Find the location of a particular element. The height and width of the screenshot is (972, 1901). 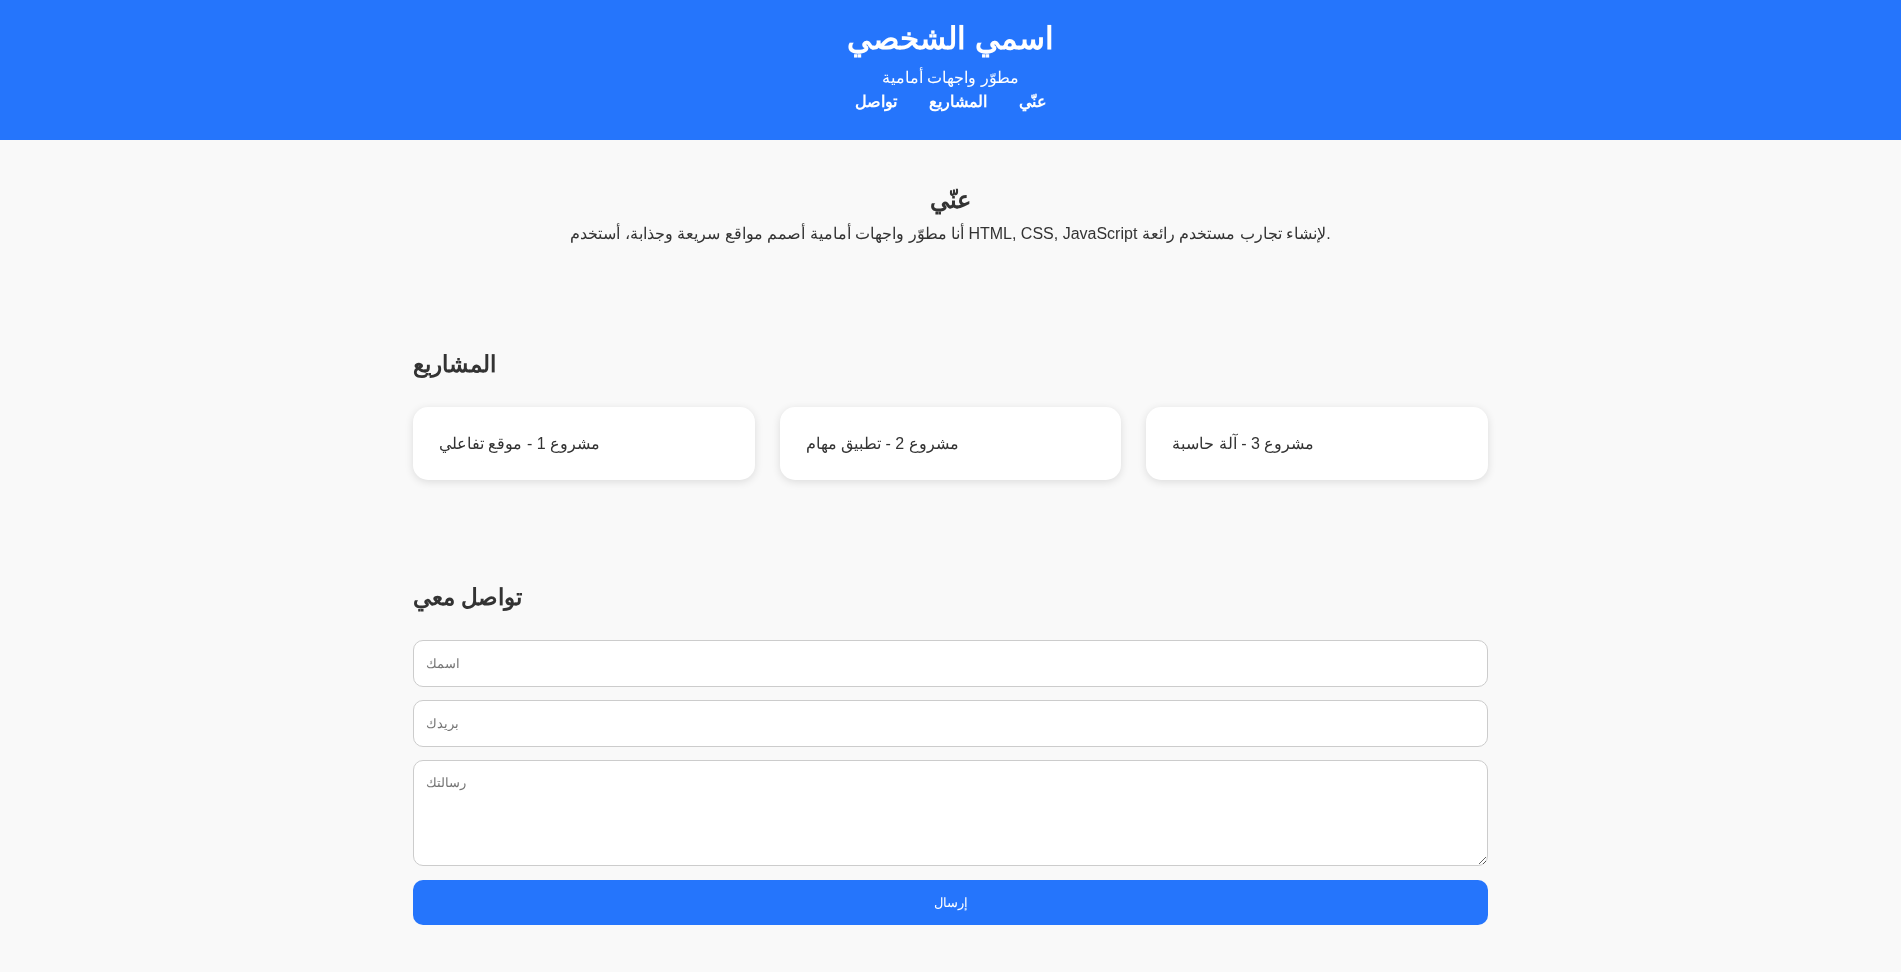

message-textarea-field: رسالتك is located at coordinates (950, 813).